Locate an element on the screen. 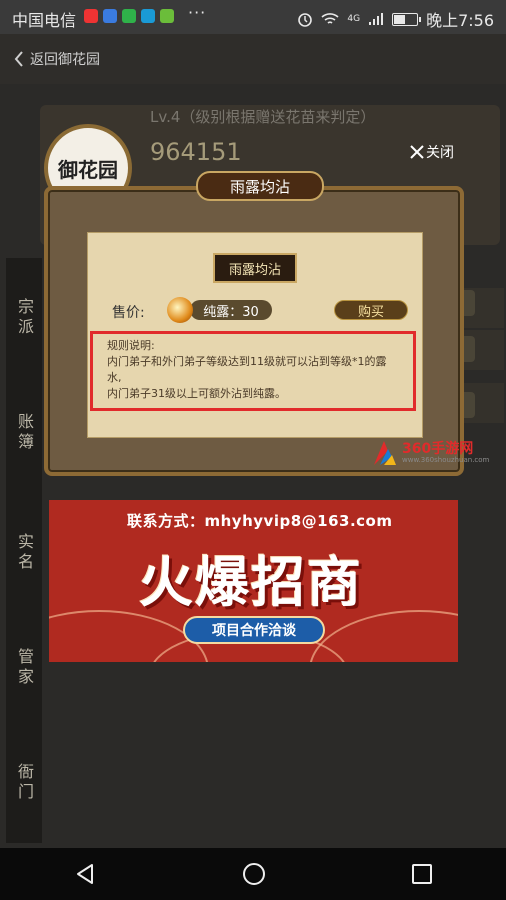 This screenshot has width=506, height=900. notification-icons is located at coordinates (129, 16).